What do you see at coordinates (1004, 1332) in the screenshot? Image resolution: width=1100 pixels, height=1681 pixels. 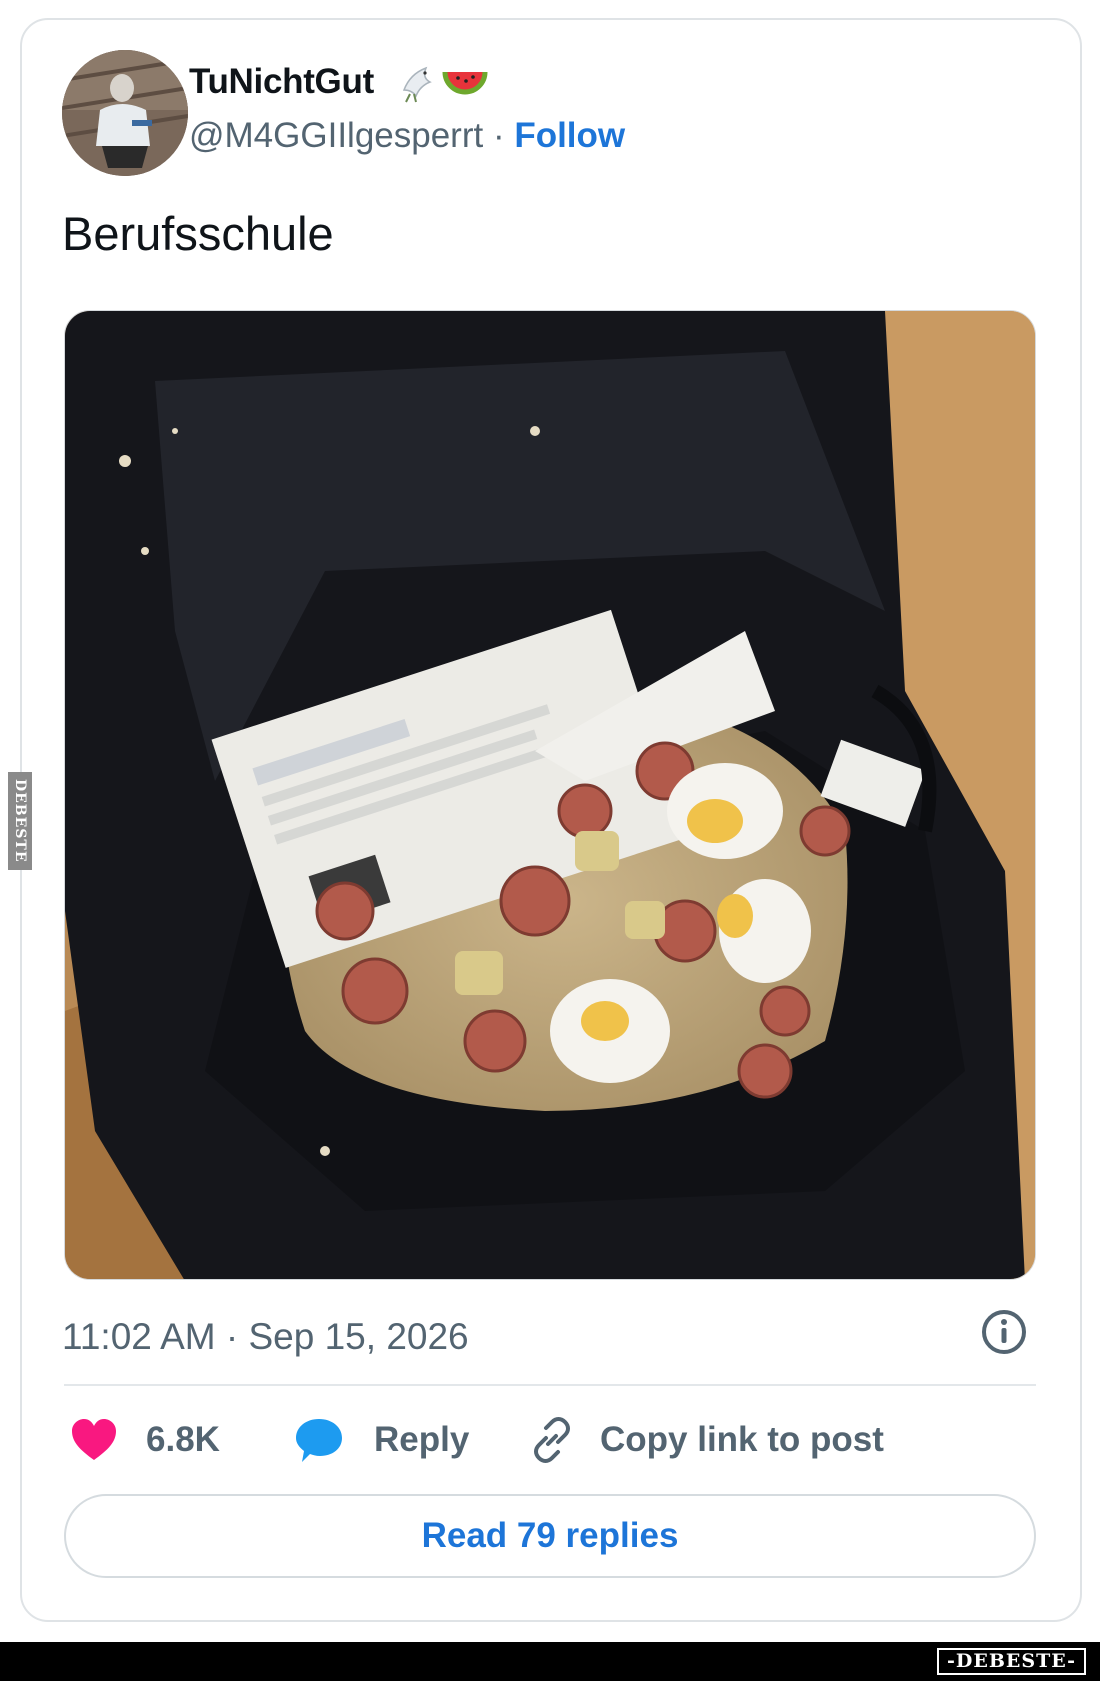 I see `info-icon` at bounding box center [1004, 1332].